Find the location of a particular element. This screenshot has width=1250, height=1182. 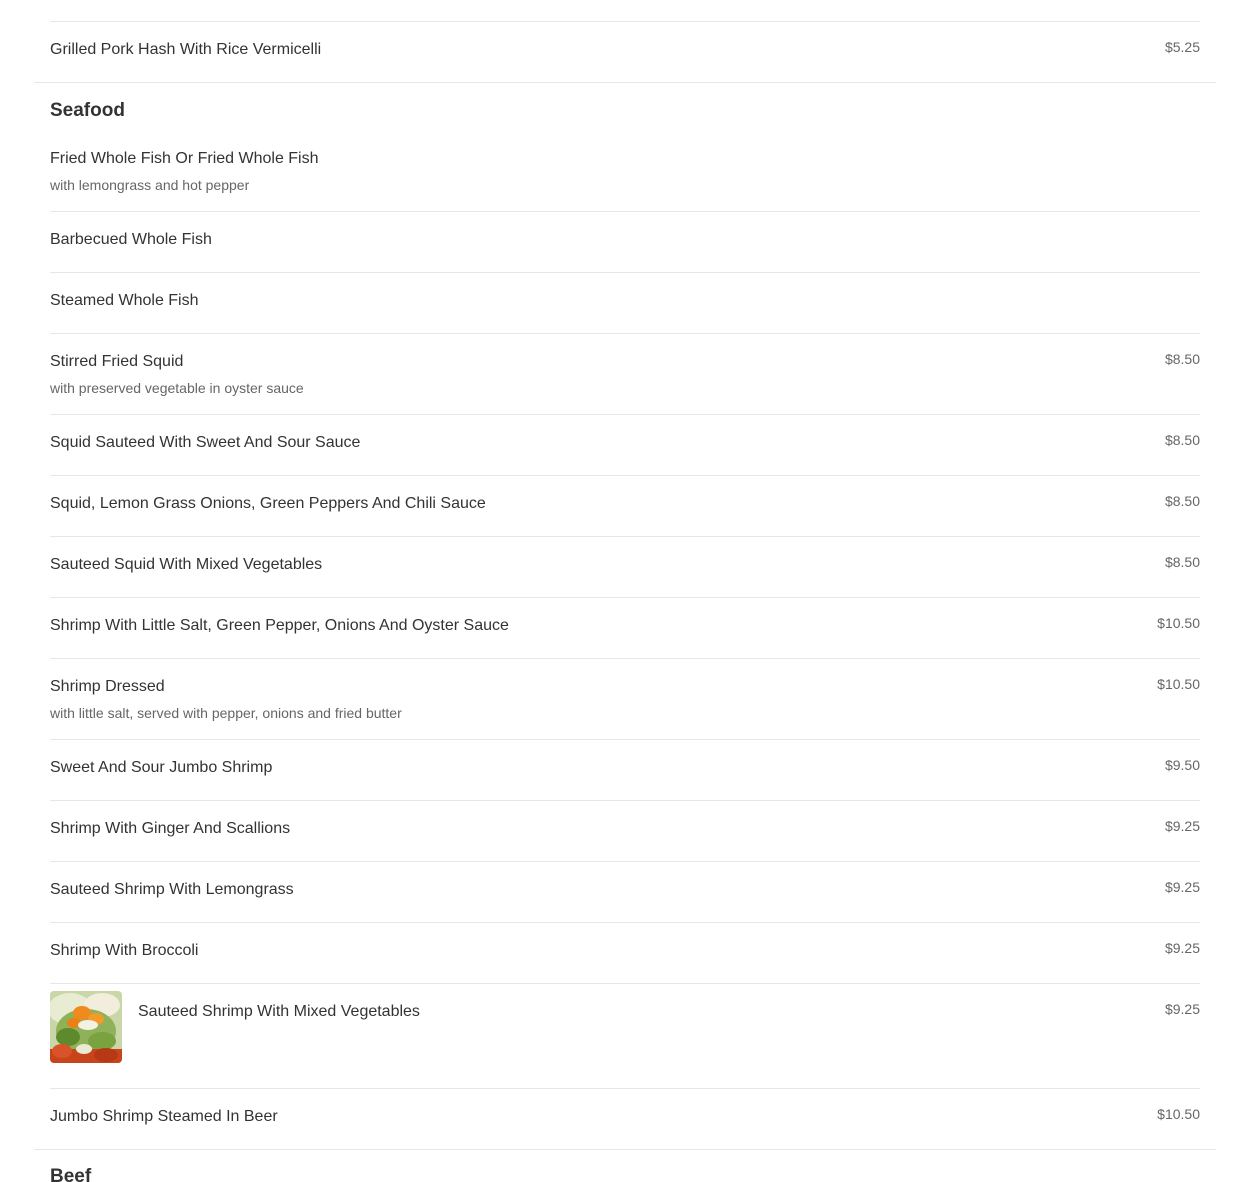

menu-item: Shrimp With Broccoli $9.25 is located at coordinates (625, 950).